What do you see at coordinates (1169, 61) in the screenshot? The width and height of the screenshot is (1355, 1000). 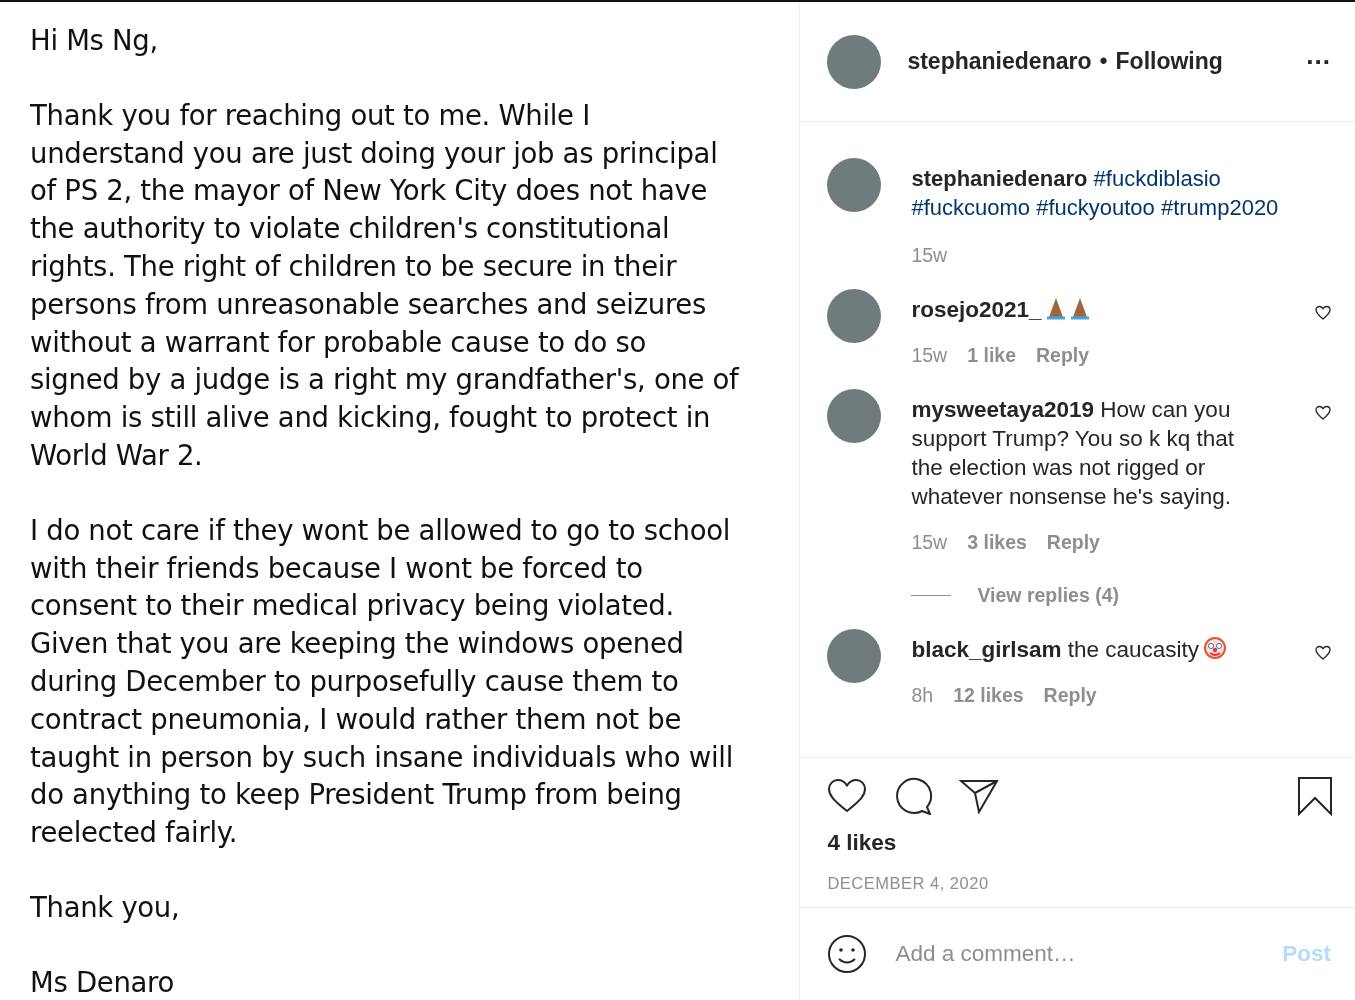 I see `following-button: Following` at bounding box center [1169, 61].